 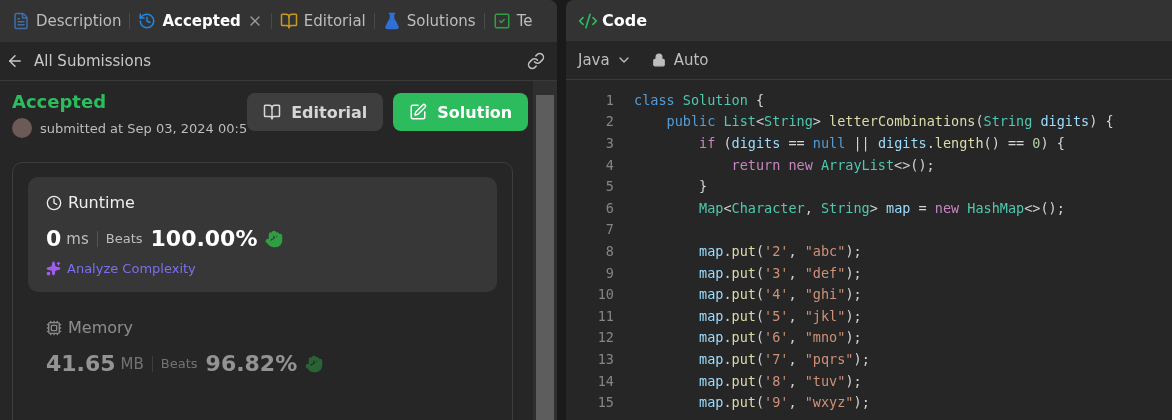 I want to click on clock-icon, so click(x=54, y=202).